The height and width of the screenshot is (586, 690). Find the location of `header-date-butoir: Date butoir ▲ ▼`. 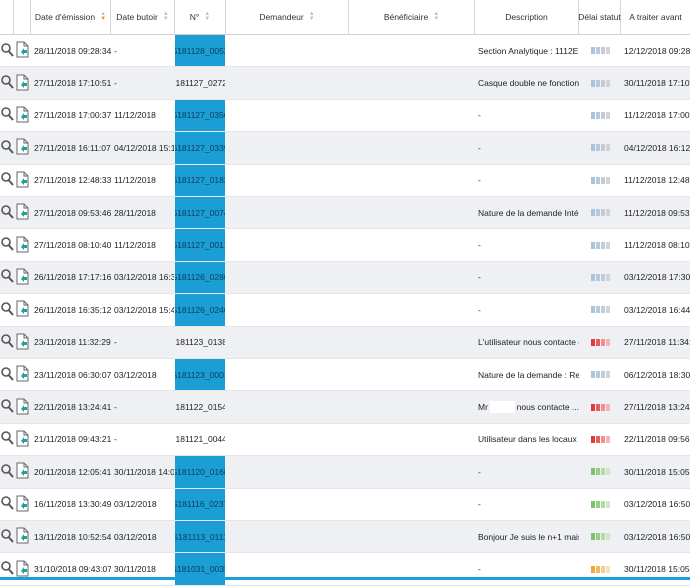

header-date-butoir: Date butoir ▲ ▼ is located at coordinates (143, 17).